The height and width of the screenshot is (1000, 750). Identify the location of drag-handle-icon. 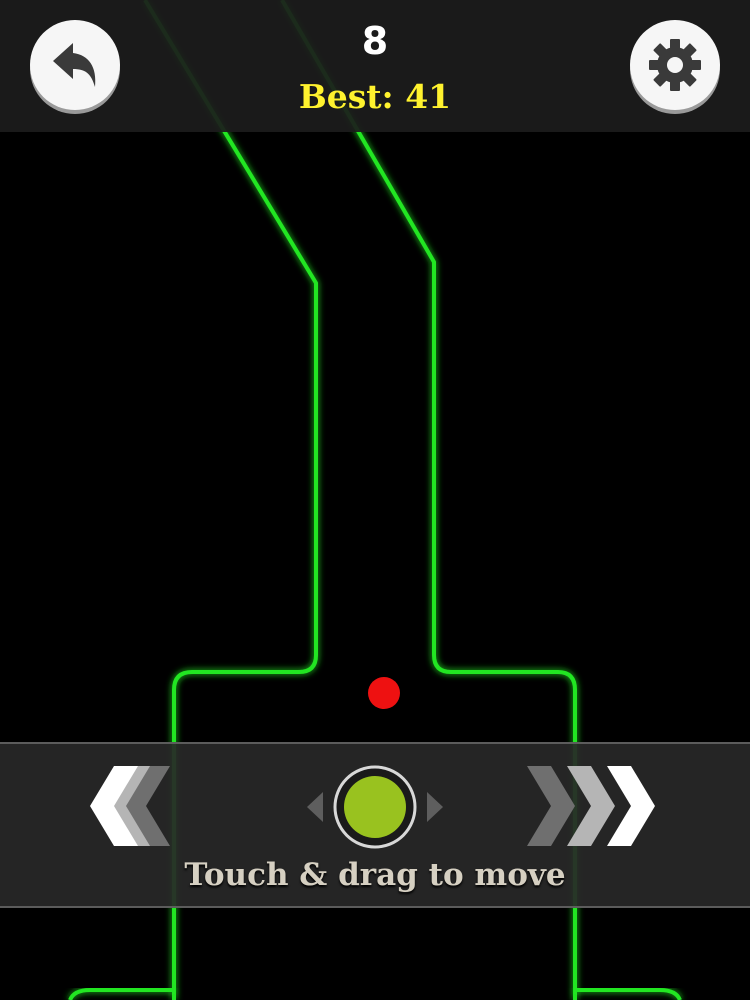
(375, 807).